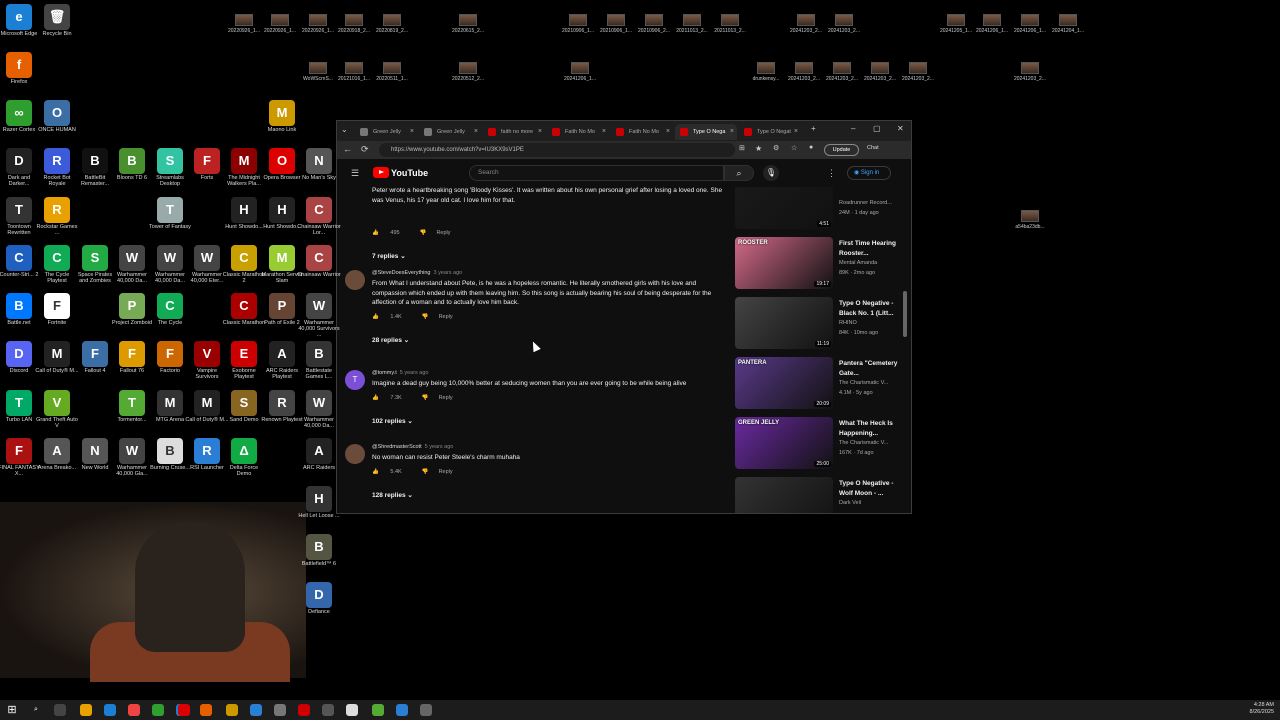  Describe the element at coordinates (389, 256) in the screenshot. I see `replies-toggle: 7 replies ⌄` at that location.